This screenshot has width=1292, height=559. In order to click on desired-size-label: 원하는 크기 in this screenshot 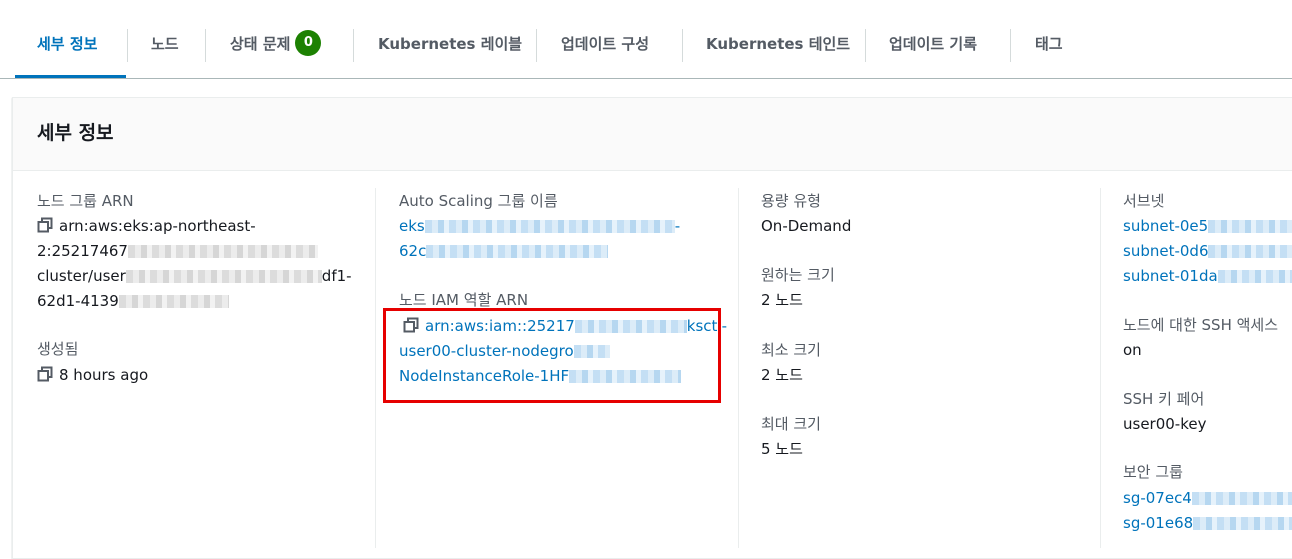, I will do `click(798, 275)`.